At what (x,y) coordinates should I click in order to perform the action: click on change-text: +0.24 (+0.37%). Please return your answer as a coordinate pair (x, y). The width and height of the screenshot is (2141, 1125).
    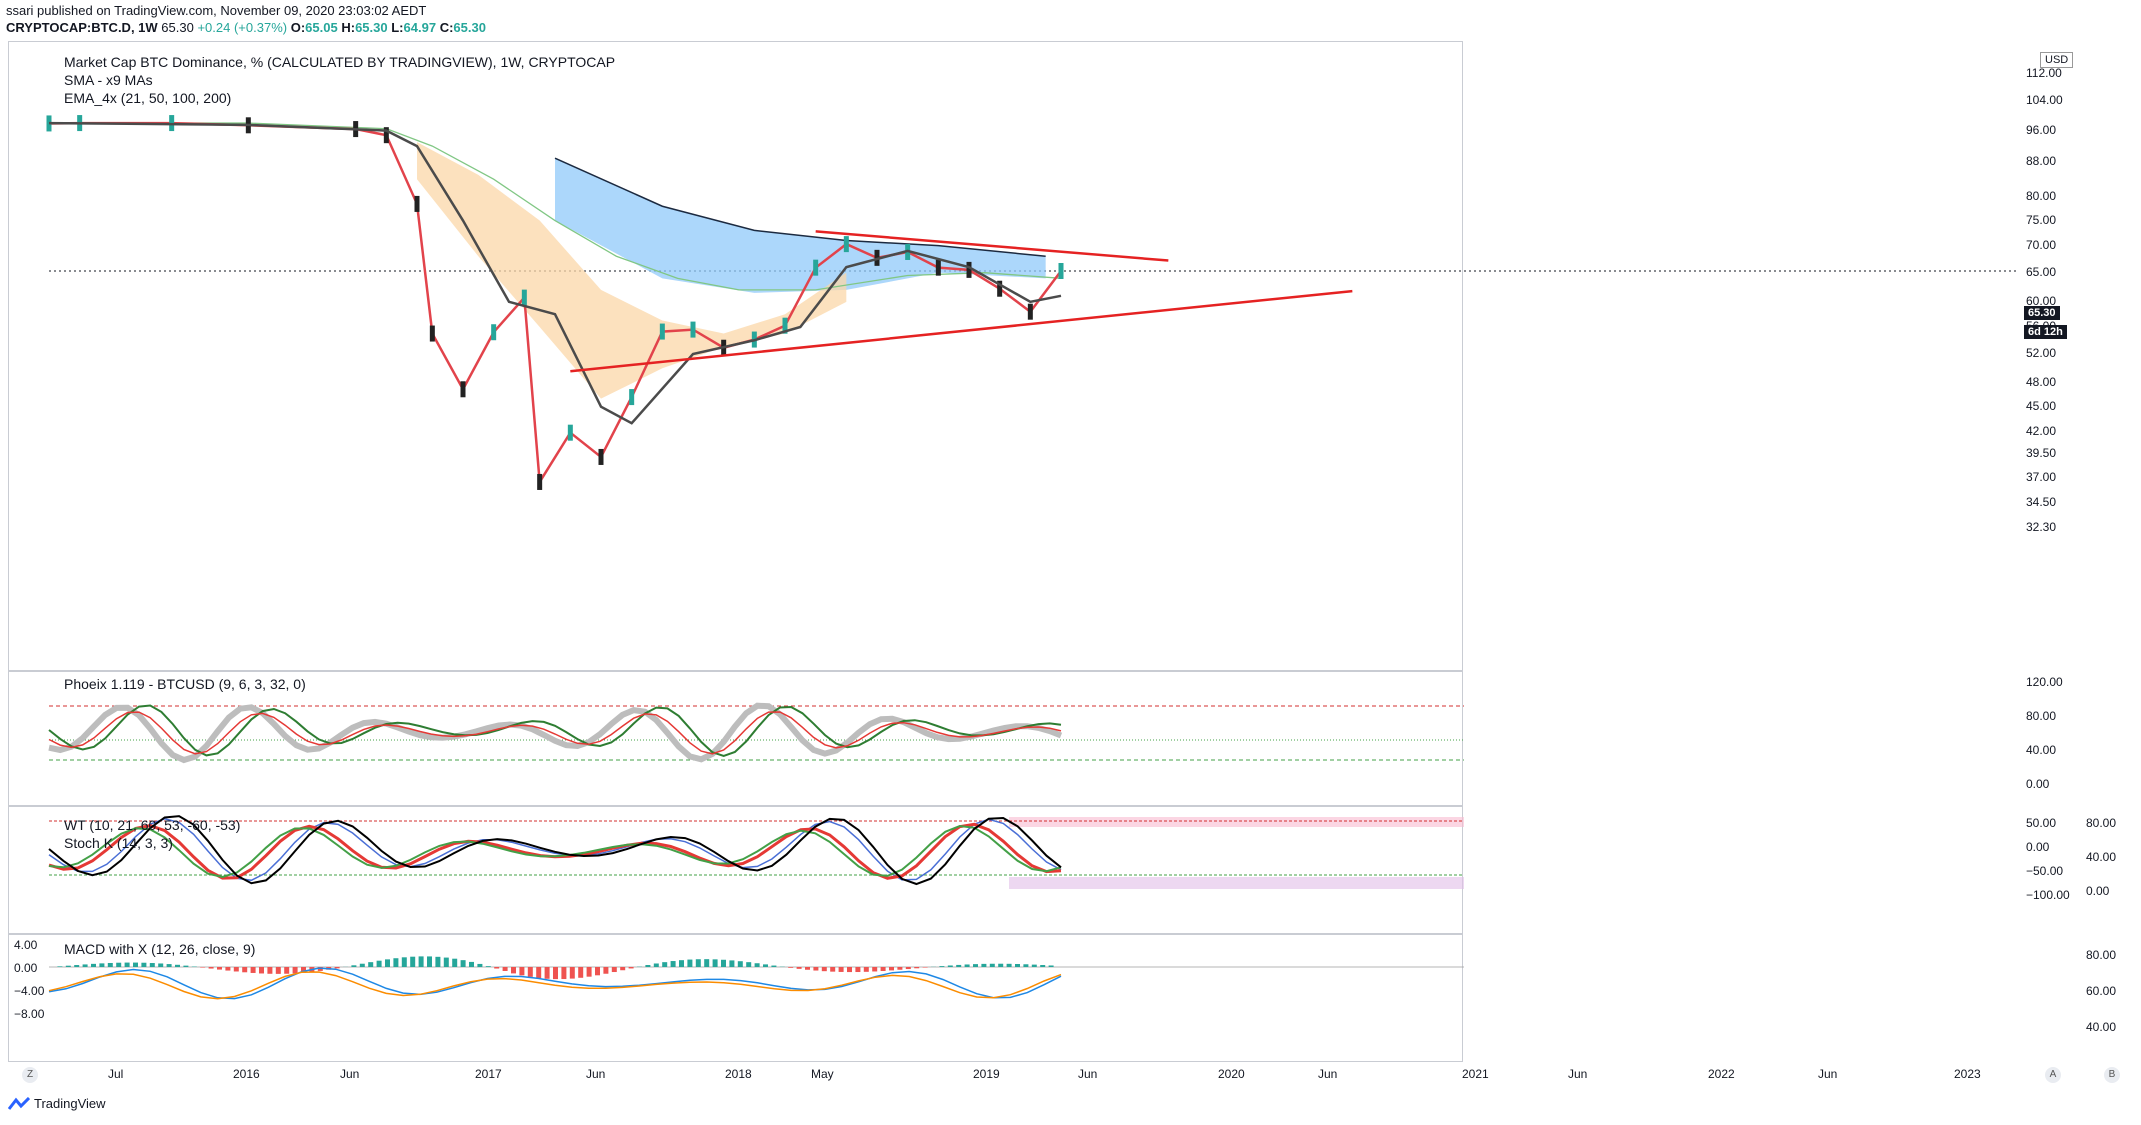
    Looking at the image, I should click on (242, 27).